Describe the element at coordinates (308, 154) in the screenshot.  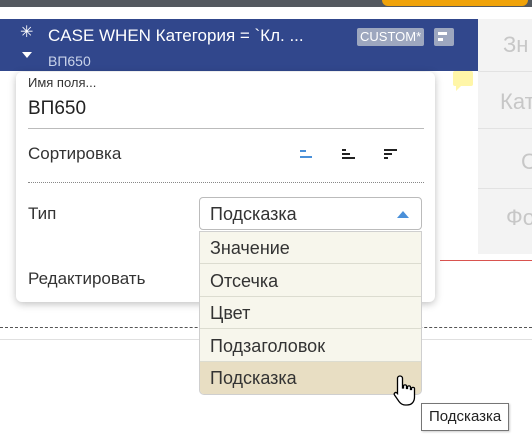
I see `sort-default-icon` at that location.